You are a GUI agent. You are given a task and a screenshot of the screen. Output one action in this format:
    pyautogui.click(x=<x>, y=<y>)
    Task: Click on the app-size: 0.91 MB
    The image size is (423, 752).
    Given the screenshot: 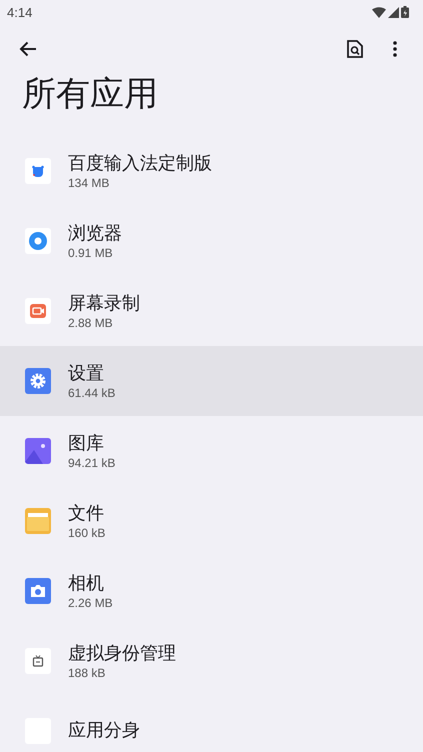 What is the action you would take?
    pyautogui.click(x=91, y=253)
    